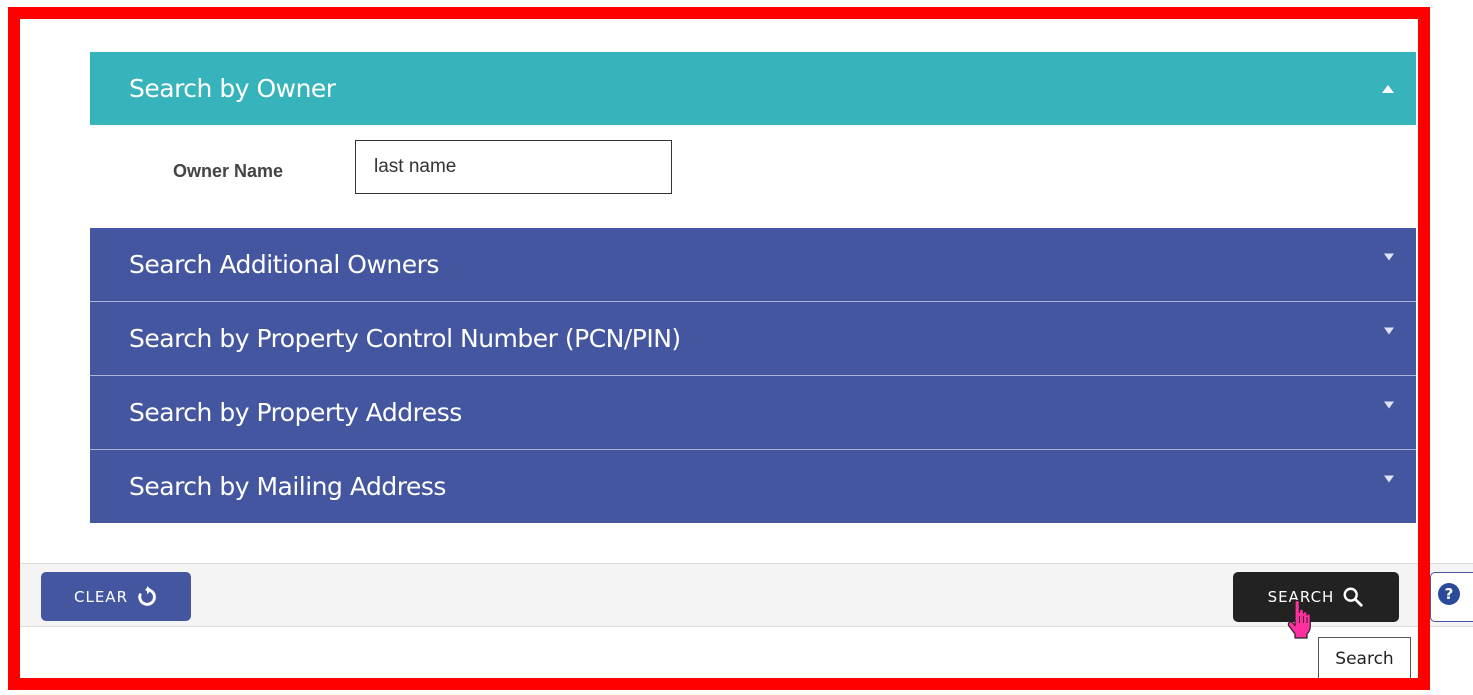 The width and height of the screenshot is (1473, 695). Describe the element at coordinates (753, 413) in the screenshot. I see `section-header-property-address: Search by Property Address` at that location.